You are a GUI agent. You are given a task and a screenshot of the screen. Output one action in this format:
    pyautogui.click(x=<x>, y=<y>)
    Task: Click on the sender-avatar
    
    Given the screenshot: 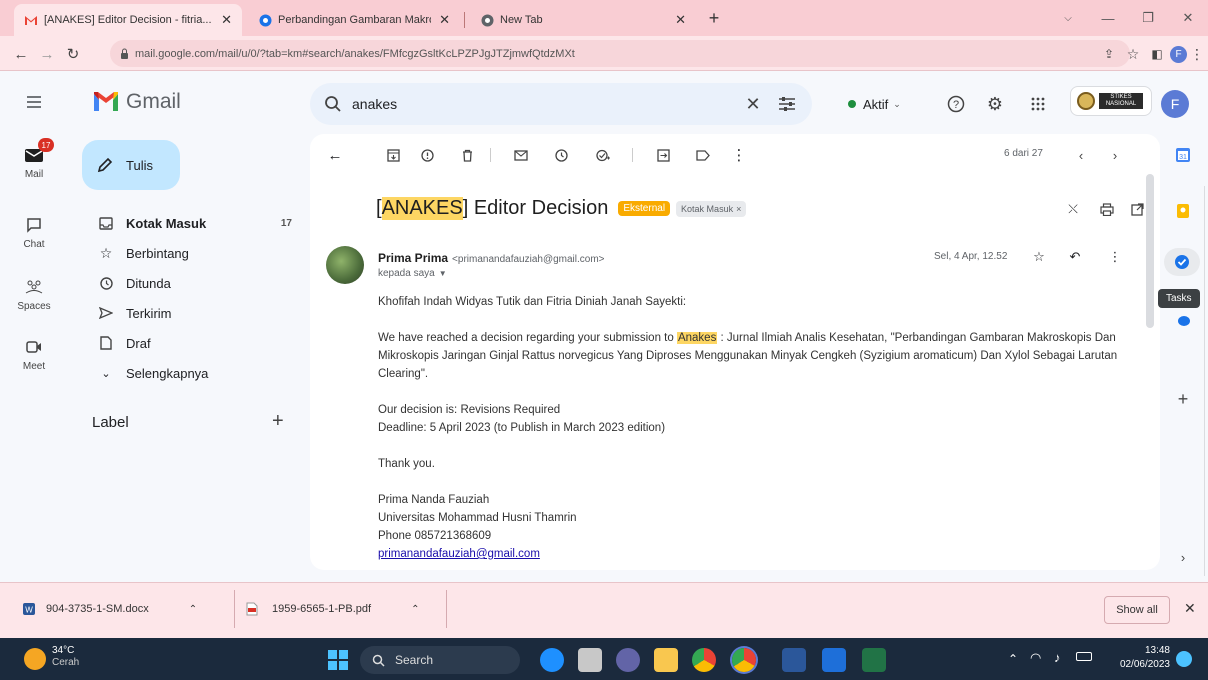 What is the action you would take?
    pyautogui.click(x=345, y=265)
    